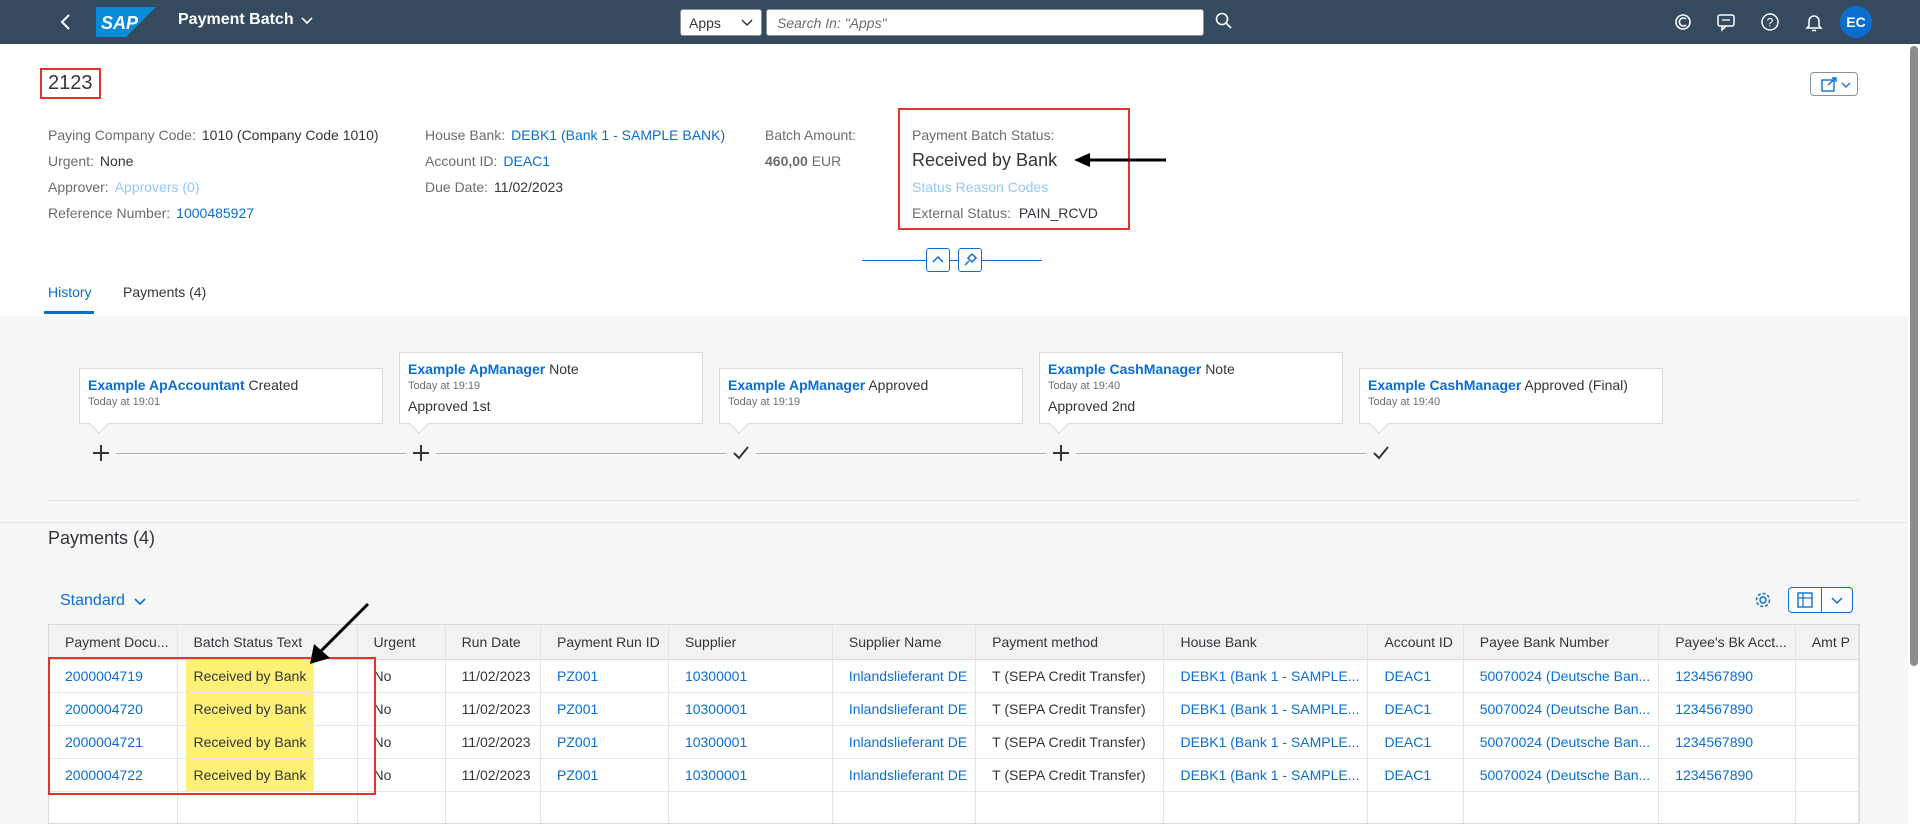  What do you see at coordinates (1856, 22) in the screenshot?
I see `avatar: EC` at bounding box center [1856, 22].